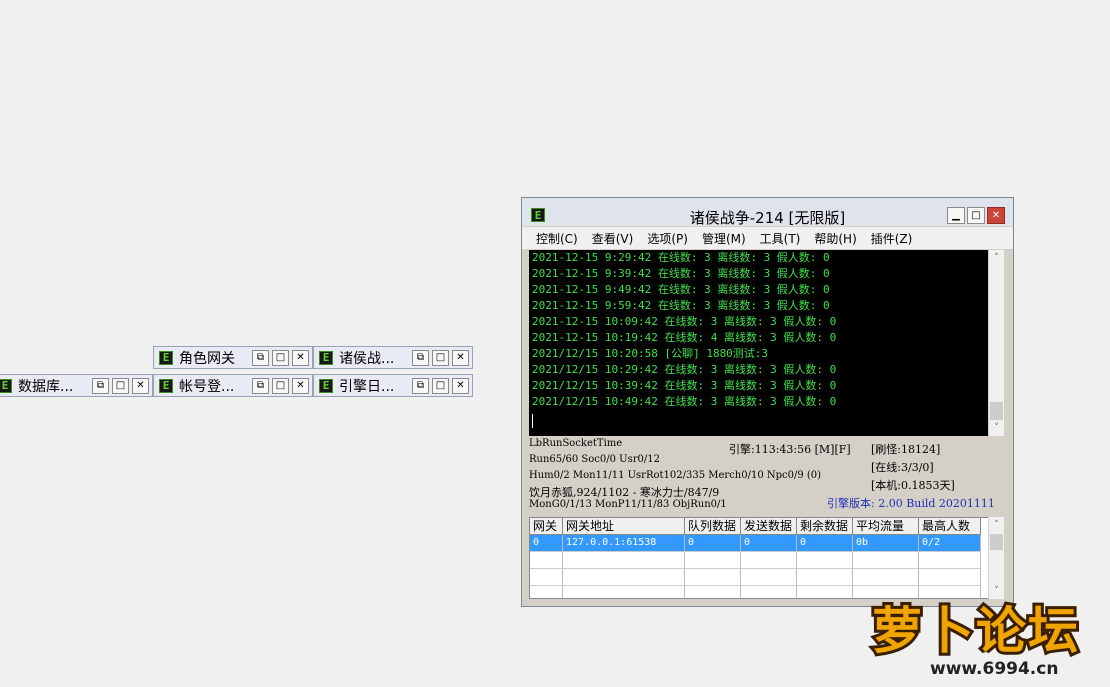 Image resolution: width=1110 pixels, height=687 pixels. I want to click on status-run: Run65/60 Soc0/0 Usr0/12, so click(594, 459).